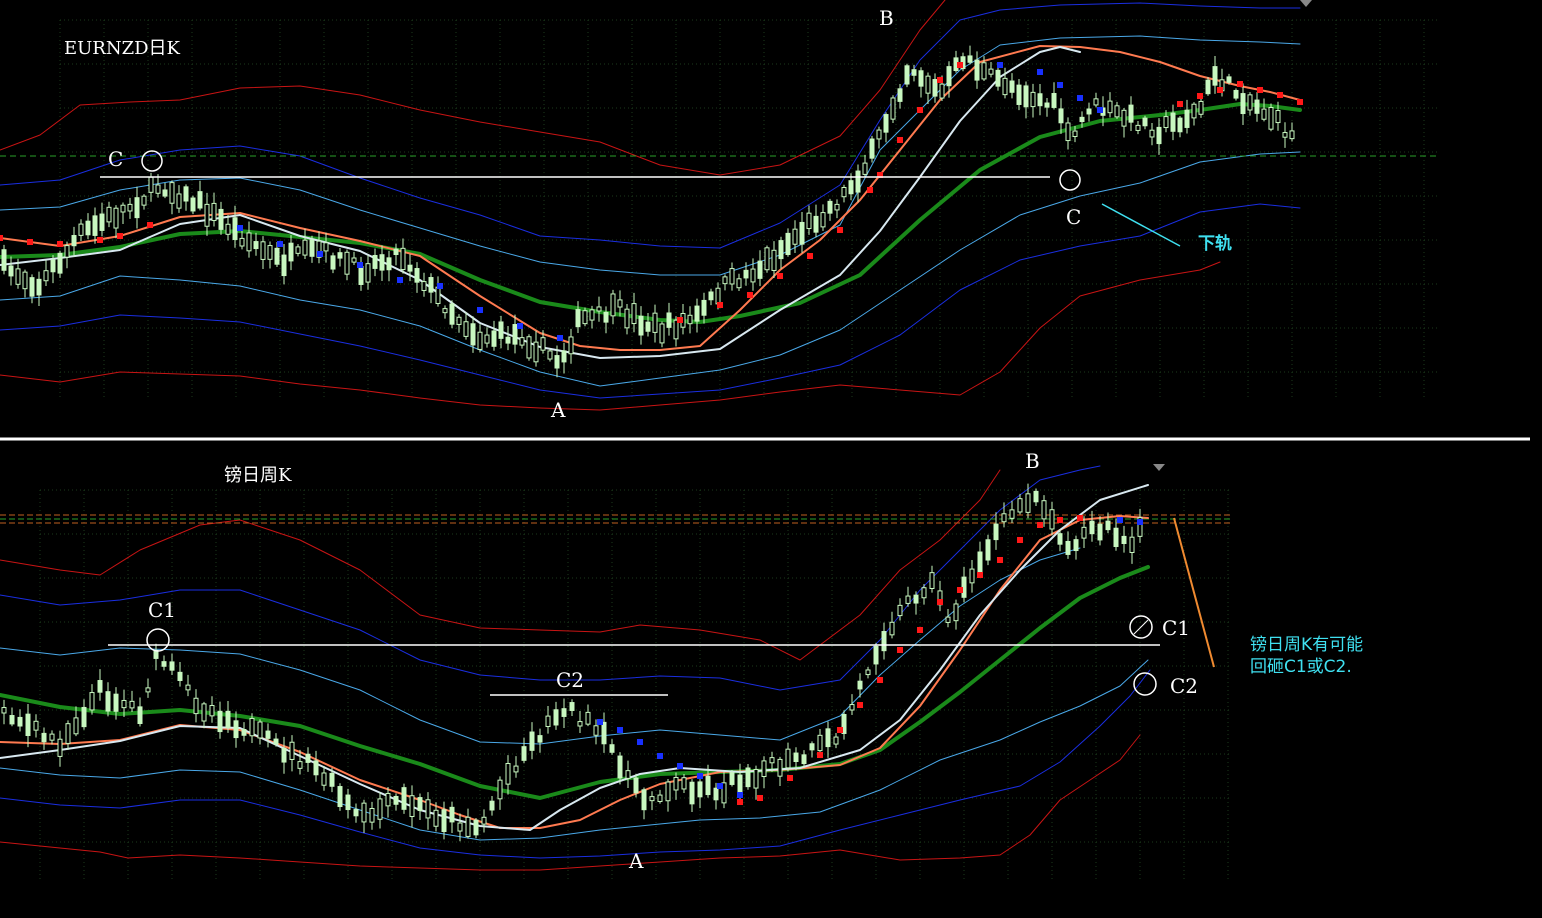 Image resolution: width=1542 pixels, height=918 pixels. I want to click on bottom-point-a-label: A, so click(636, 861).